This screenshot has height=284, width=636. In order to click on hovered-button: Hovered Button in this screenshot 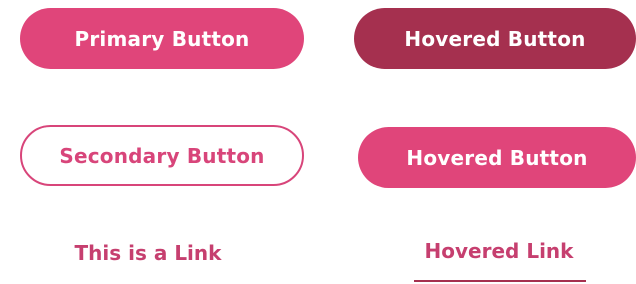, I will do `click(495, 38)`.